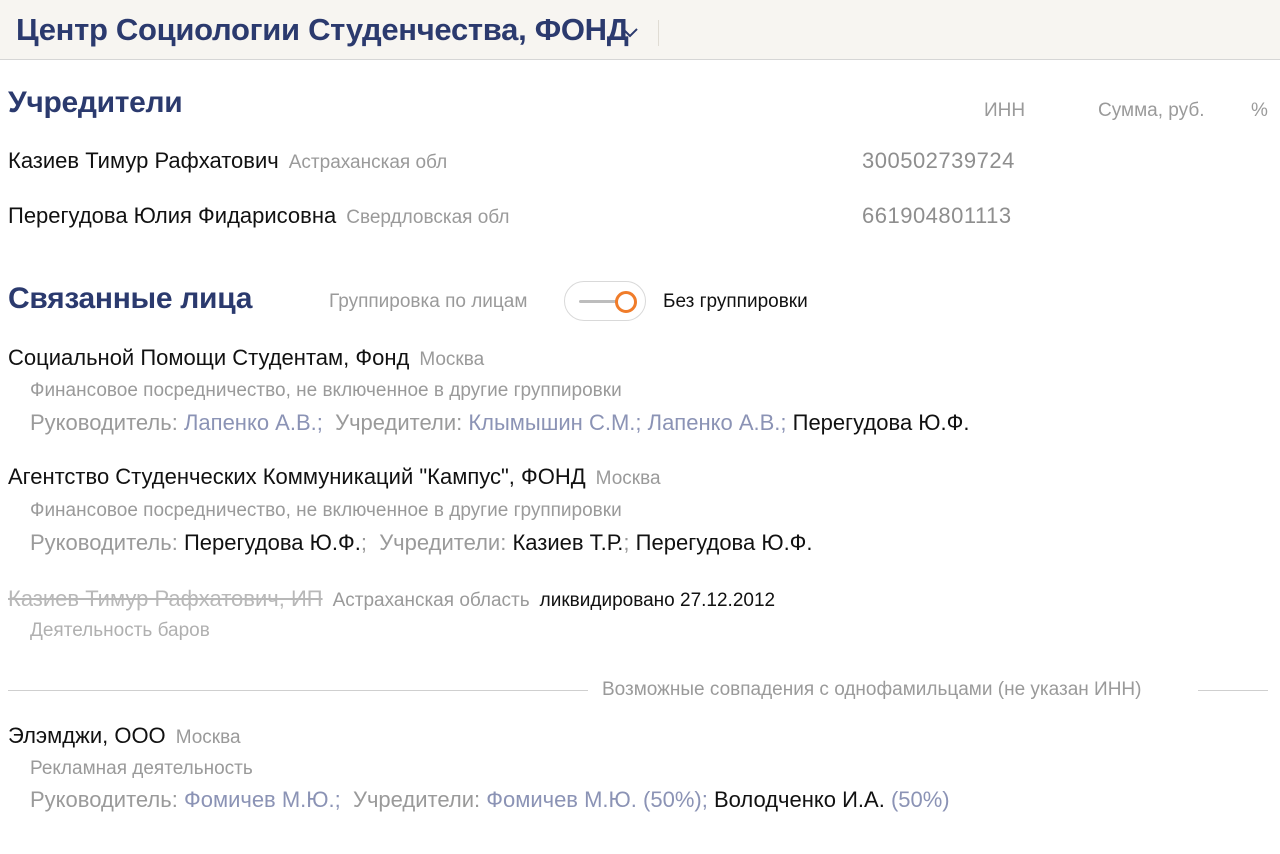 The width and height of the screenshot is (1280, 854). What do you see at coordinates (675, 799) in the screenshot?
I see `founder-share: (50%);` at bounding box center [675, 799].